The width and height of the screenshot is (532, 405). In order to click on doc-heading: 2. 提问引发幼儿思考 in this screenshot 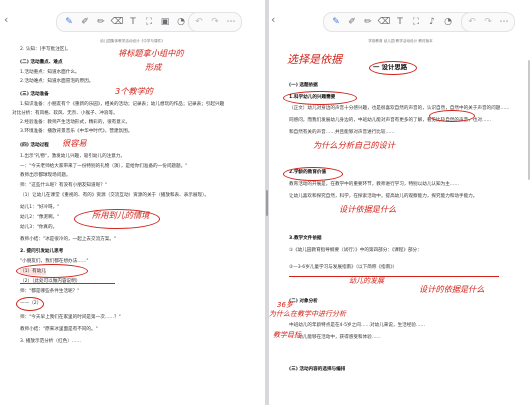, I will do `click(42, 251)`.